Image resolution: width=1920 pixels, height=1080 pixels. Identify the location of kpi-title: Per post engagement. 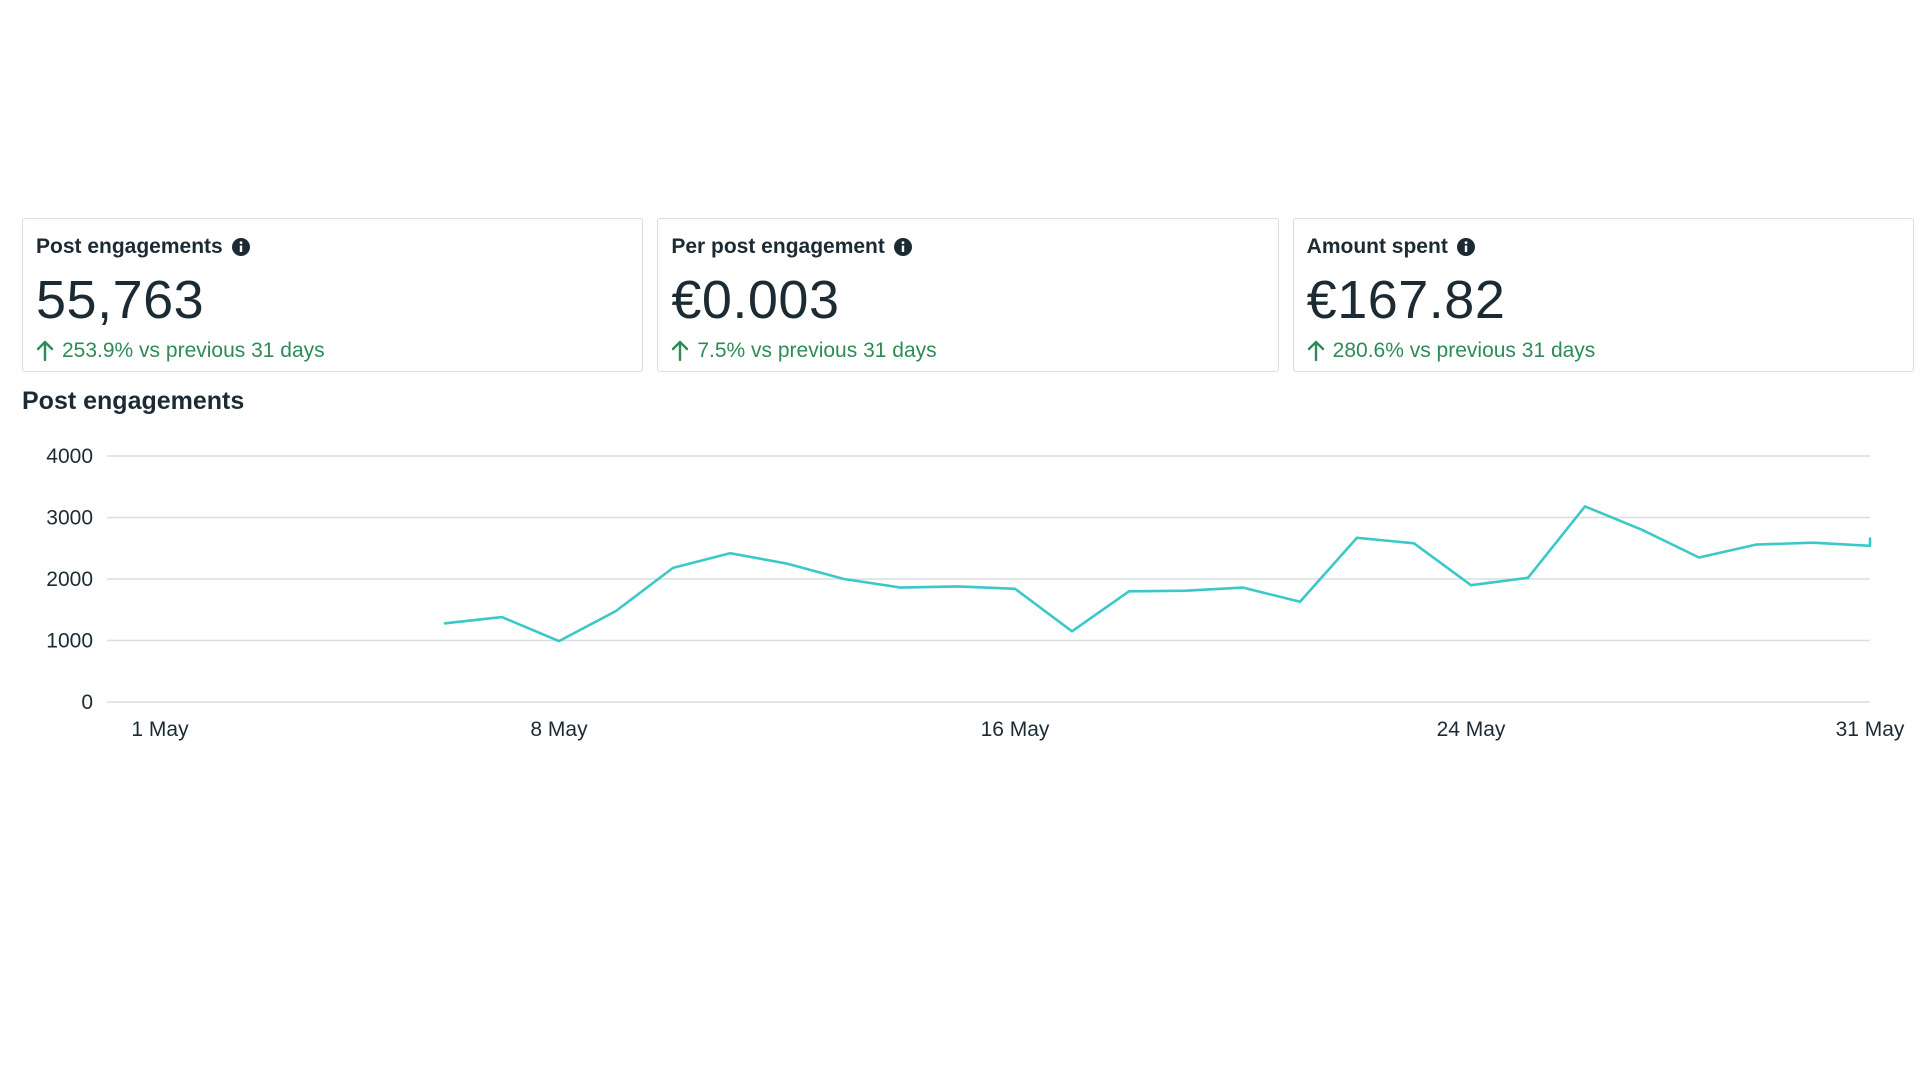
(967, 247).